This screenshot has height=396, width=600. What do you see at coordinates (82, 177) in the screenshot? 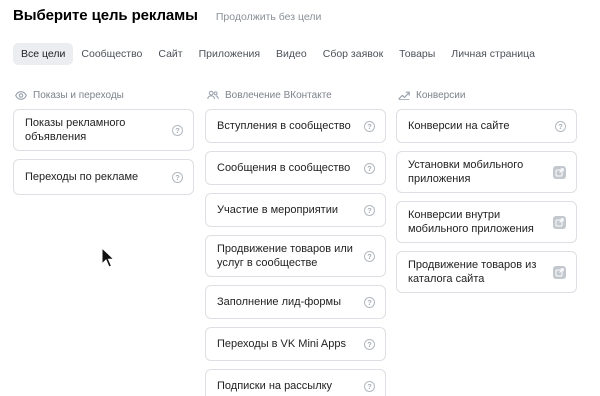
I see `goal-card-label: Переходы по рекламе` at bounding box center [82, 177].